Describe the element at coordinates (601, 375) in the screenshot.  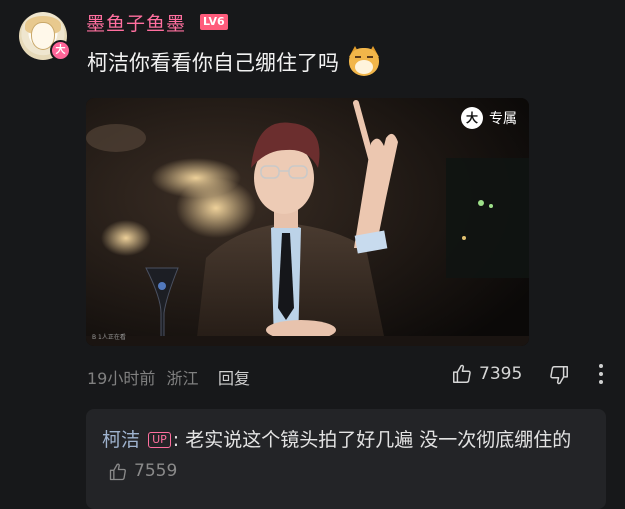
I see `more-vertical-icon` at that location.